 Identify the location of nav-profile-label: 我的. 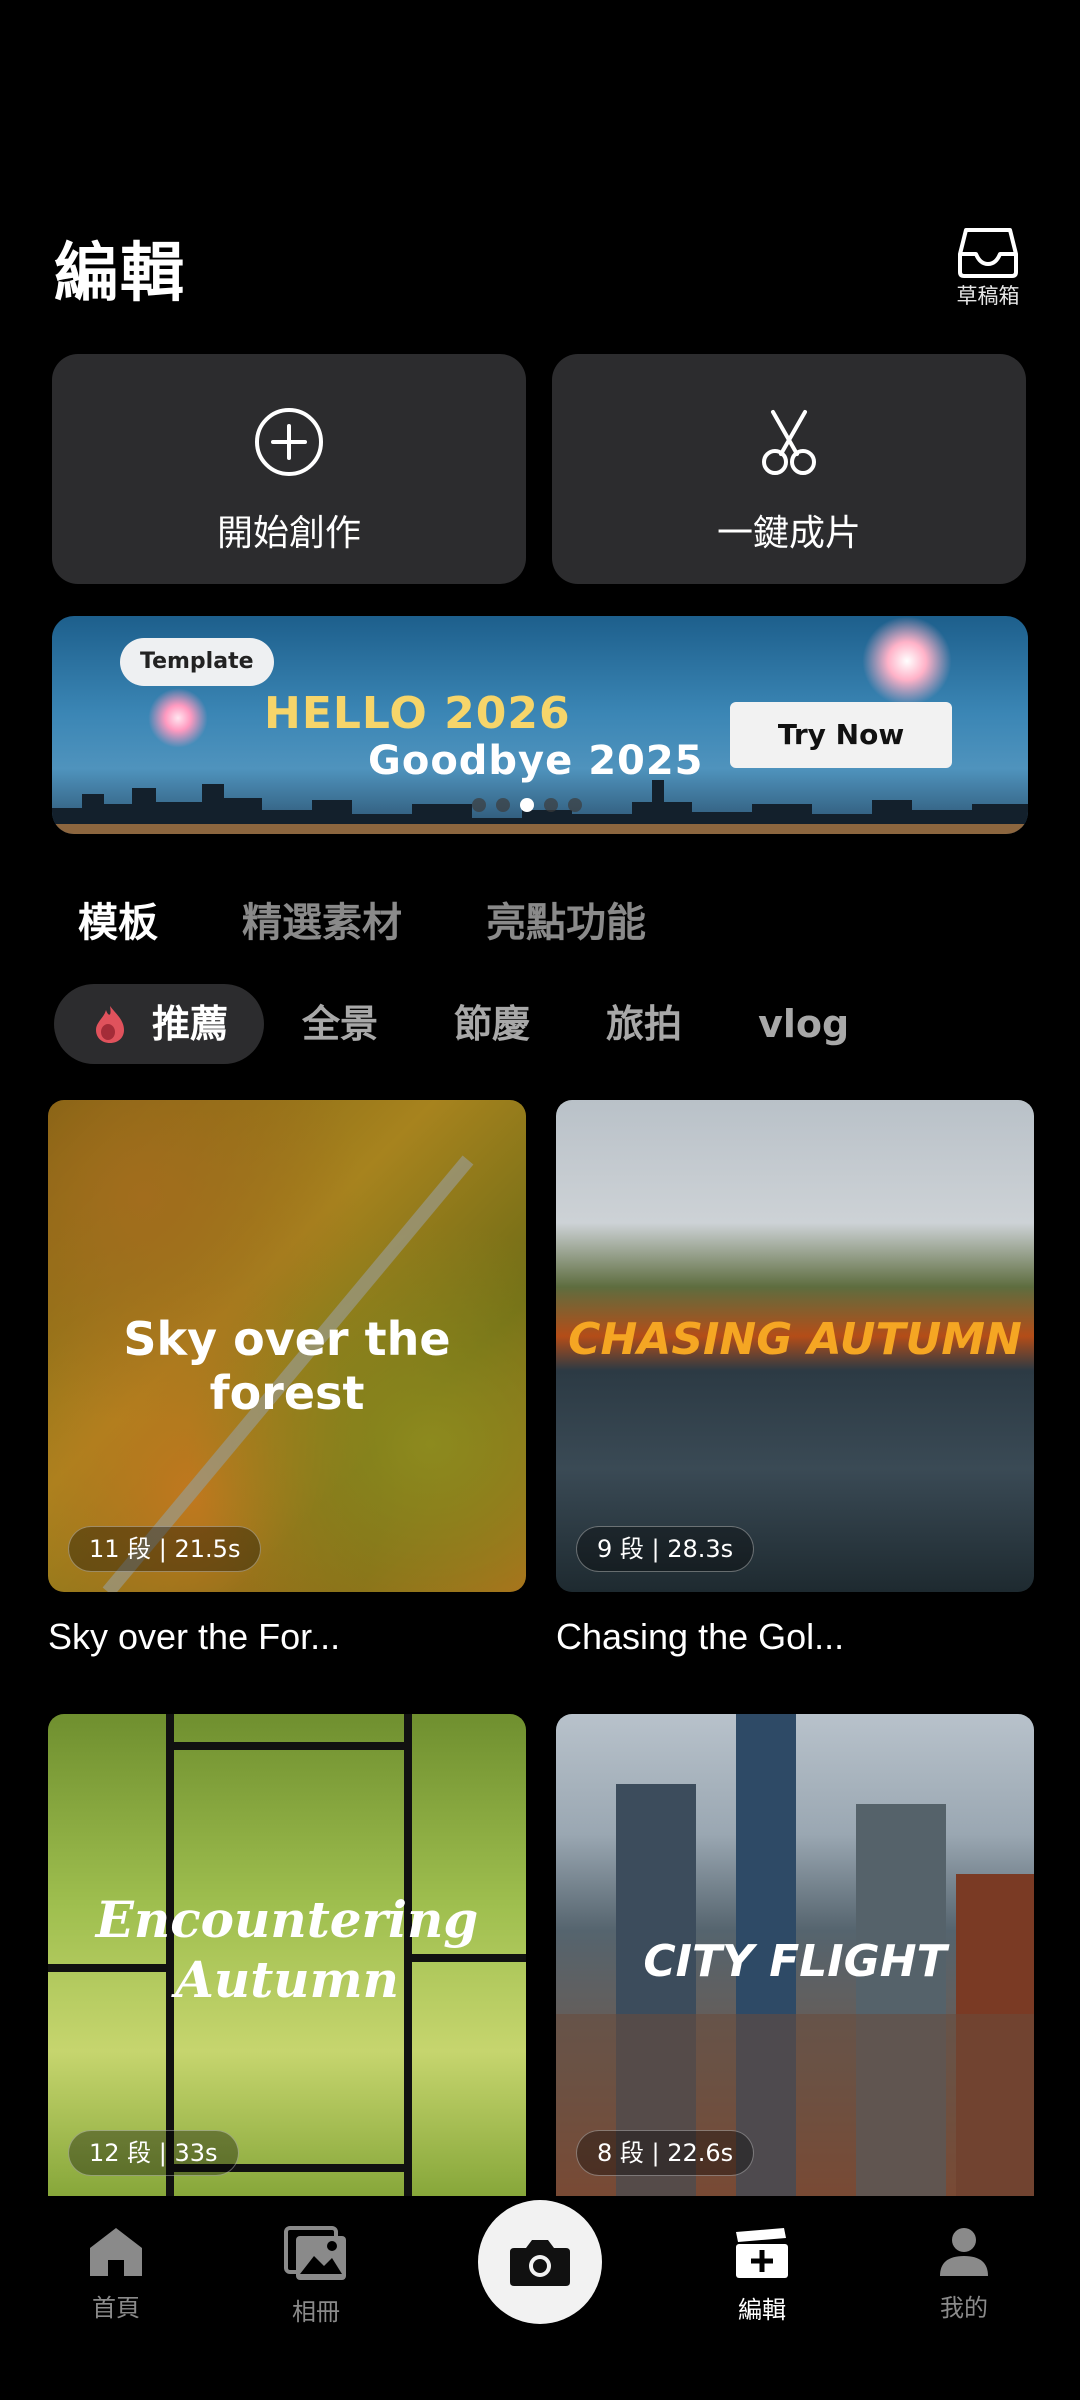
(964, 2308).